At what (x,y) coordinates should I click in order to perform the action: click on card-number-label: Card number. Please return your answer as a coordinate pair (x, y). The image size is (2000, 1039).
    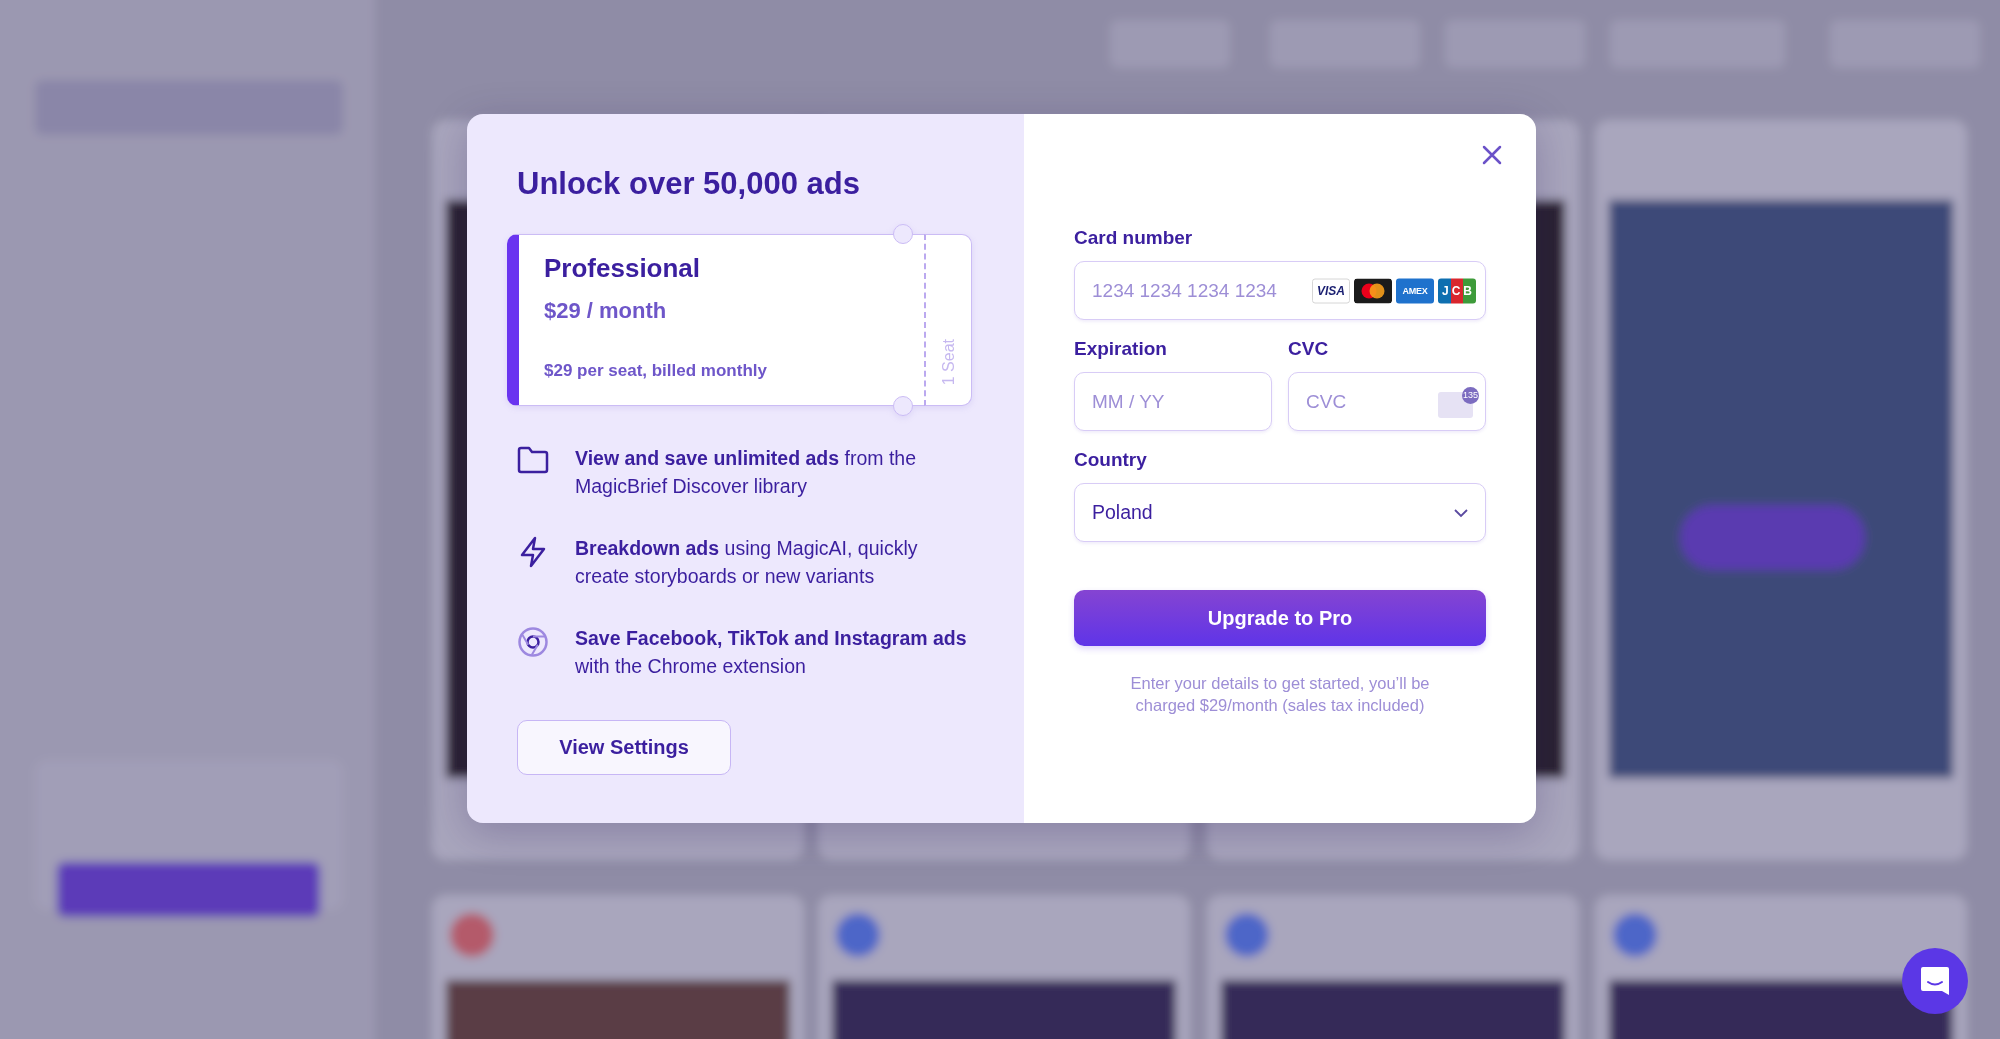
    Looking at the image, I should click on (1134, 238).